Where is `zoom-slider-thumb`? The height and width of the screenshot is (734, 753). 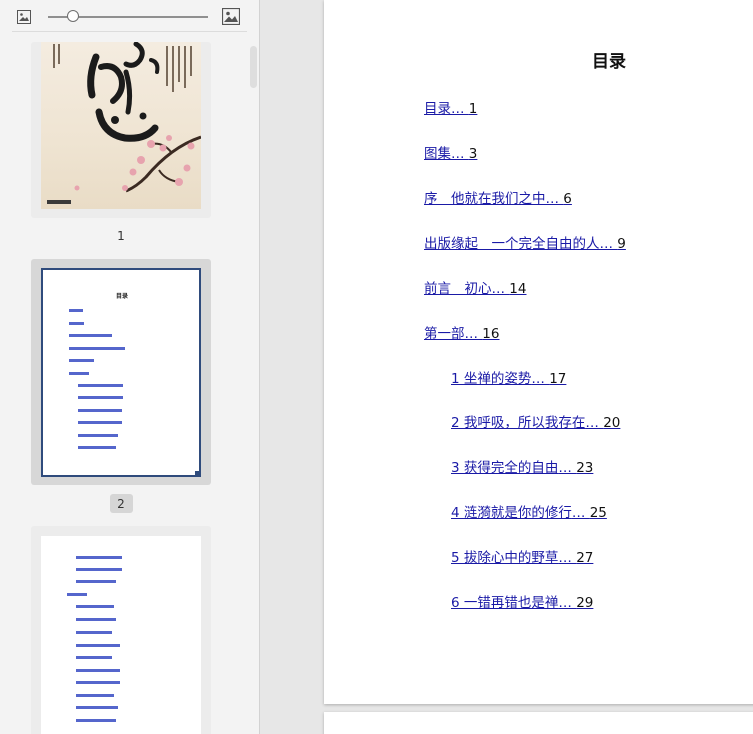
zoom-slider-thumb is located at coordinates (73, 16).